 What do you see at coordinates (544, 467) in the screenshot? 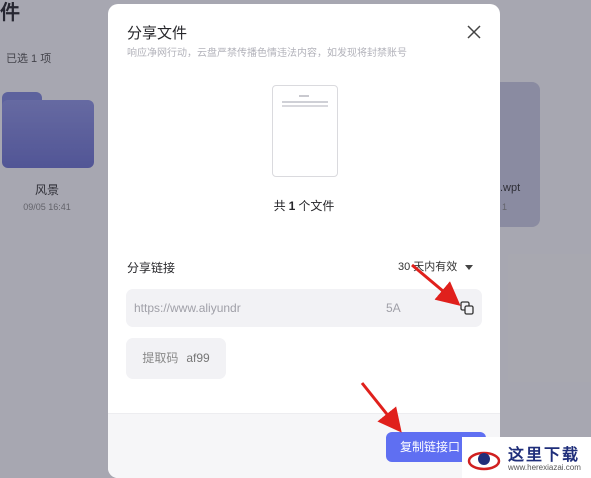
I see `watermark-url: www.herexiazai.com` at bounding box center [544, 467].